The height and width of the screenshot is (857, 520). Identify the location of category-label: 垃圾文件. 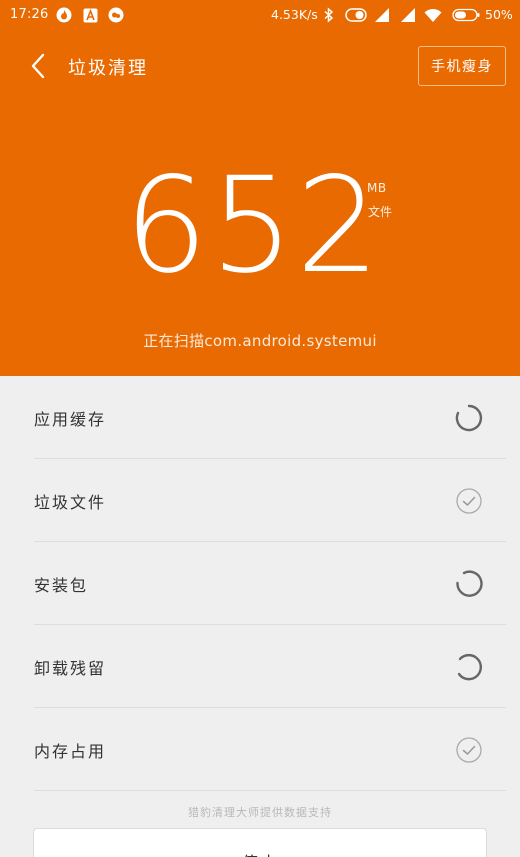
(70, 502).